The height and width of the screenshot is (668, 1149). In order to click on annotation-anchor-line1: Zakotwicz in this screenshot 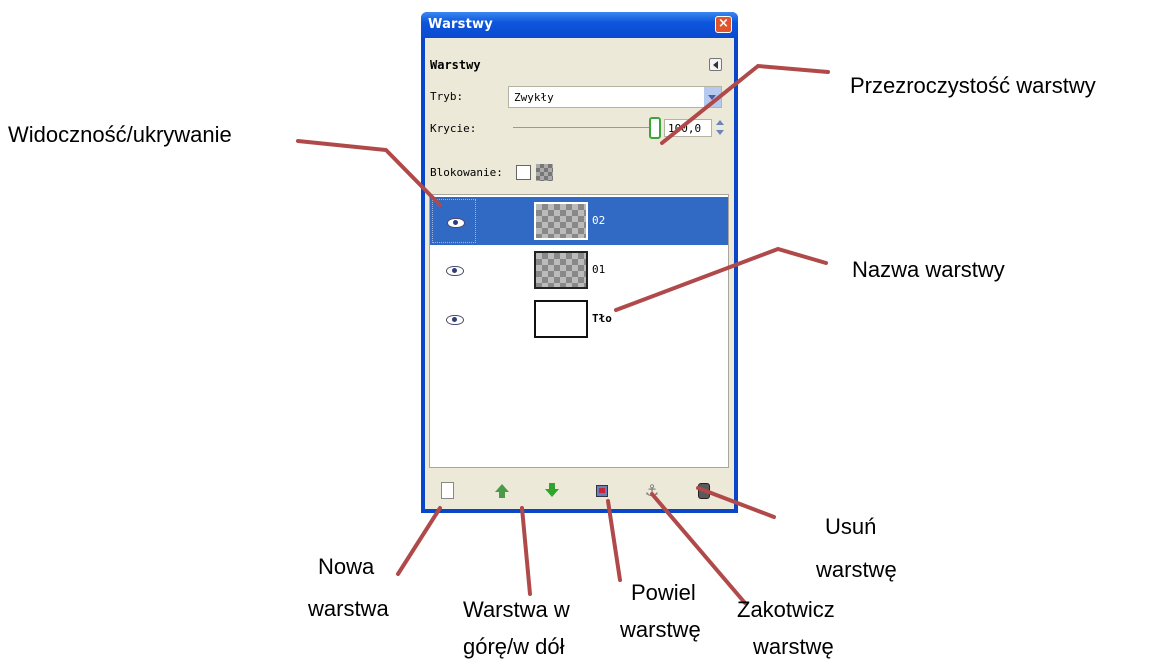, I will do `click(786, 609)`.